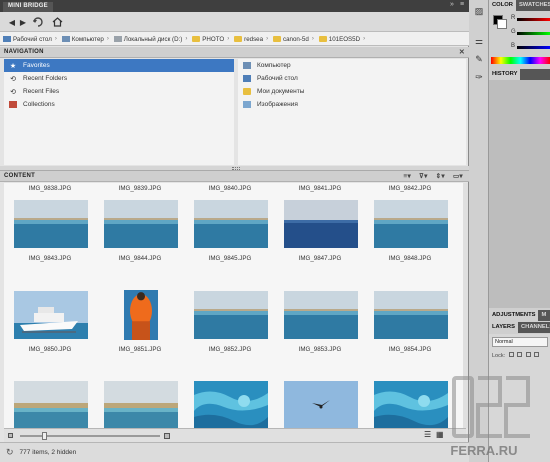 This screenshot has height=462, width=550. Describe the element at coordinates (533, 5) in the screenshot. I see `tab-swatches: SWATCHES` at that location.